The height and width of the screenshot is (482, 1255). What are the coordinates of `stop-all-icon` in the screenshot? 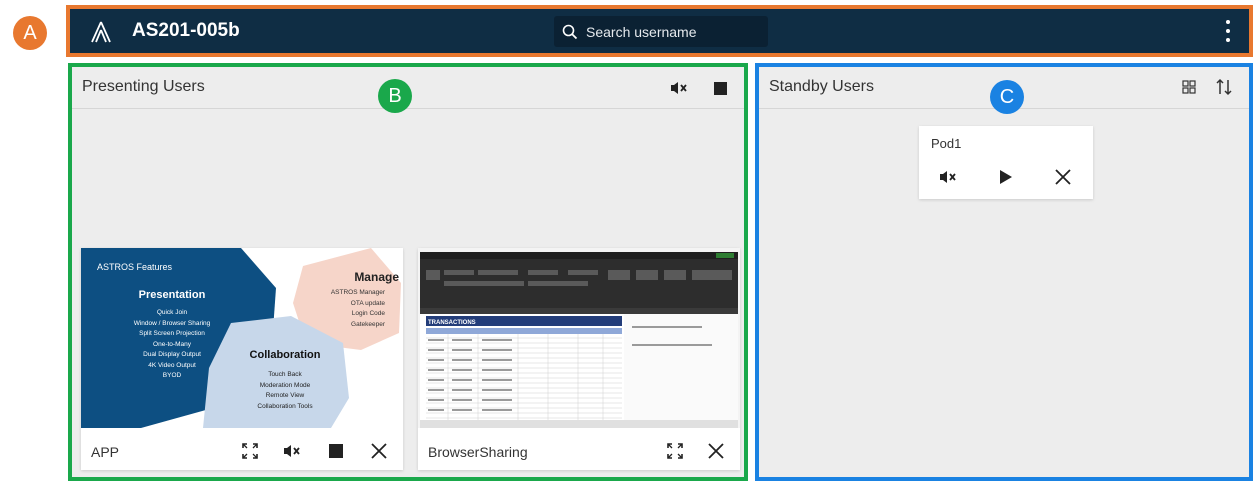 It's located at (720, 88).